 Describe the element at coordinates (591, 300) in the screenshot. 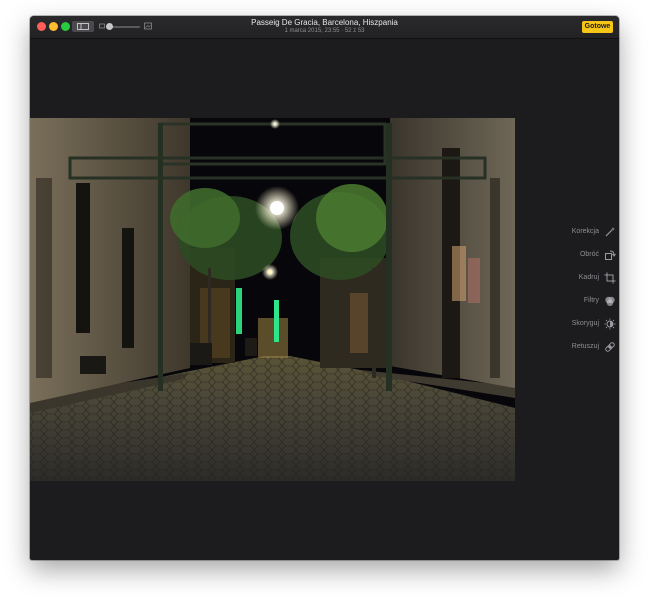

I see `tool-label: Filtry` at that location.